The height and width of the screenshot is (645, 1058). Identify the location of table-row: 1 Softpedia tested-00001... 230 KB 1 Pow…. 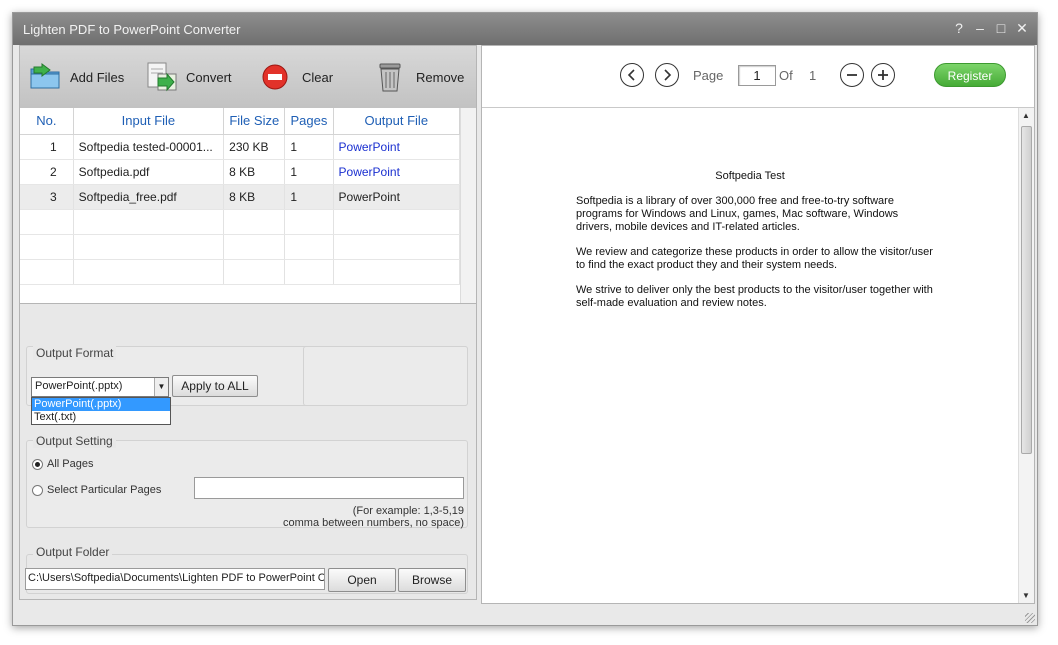
(240, 147).